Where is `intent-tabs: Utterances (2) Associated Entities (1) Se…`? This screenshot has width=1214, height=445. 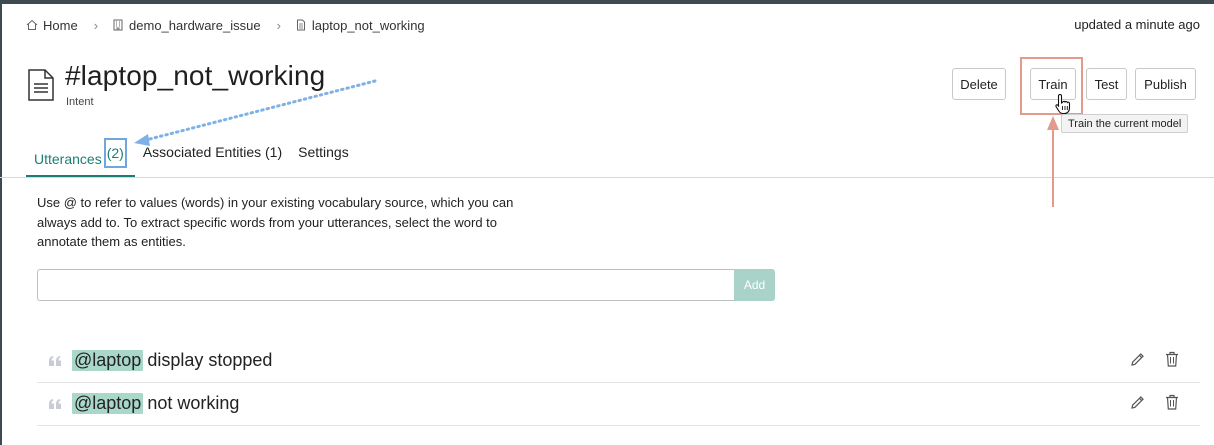 intent-tabs: Utterances (2) Associated Entities (1) Se… is located at coordinates (191, 158).